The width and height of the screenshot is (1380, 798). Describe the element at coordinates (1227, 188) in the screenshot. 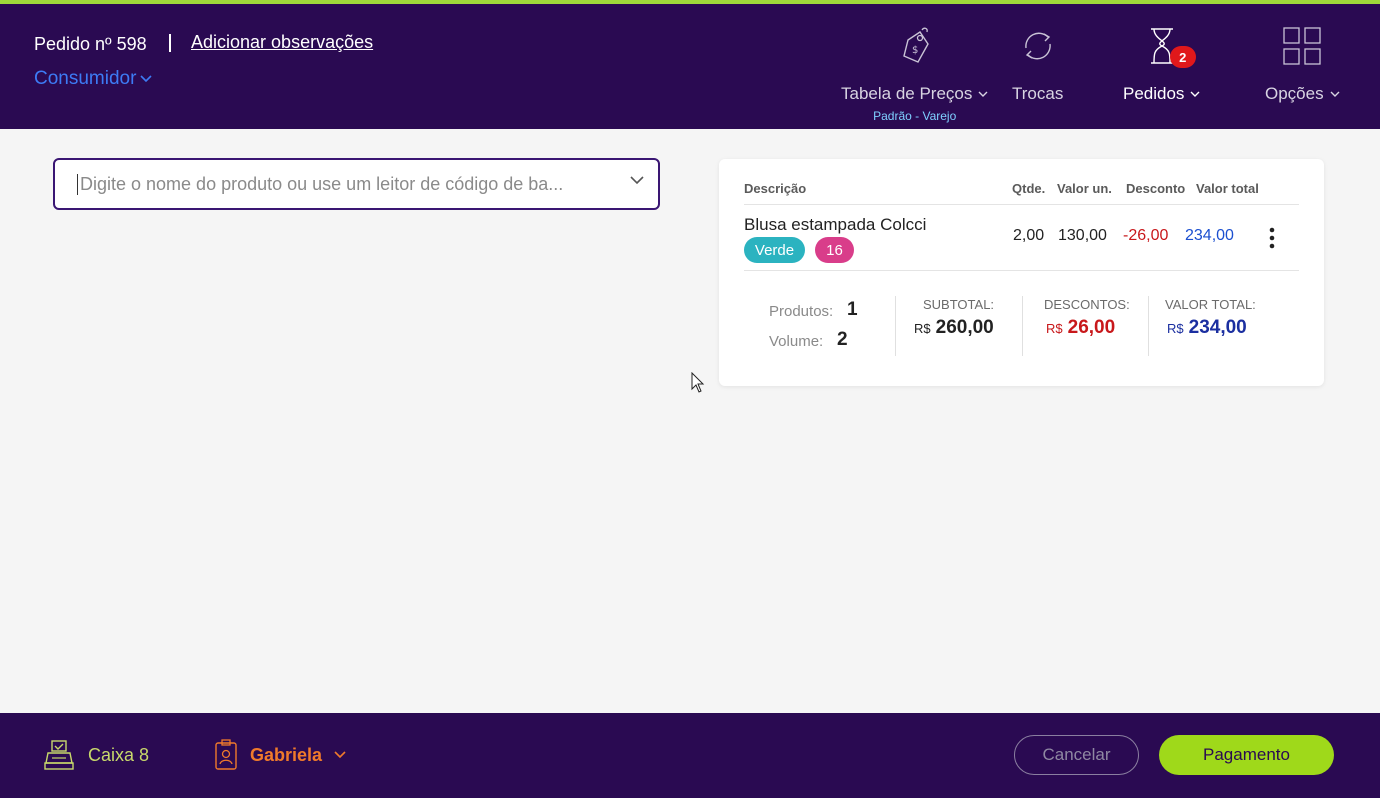

I see `col-total: Valor total` at that location.